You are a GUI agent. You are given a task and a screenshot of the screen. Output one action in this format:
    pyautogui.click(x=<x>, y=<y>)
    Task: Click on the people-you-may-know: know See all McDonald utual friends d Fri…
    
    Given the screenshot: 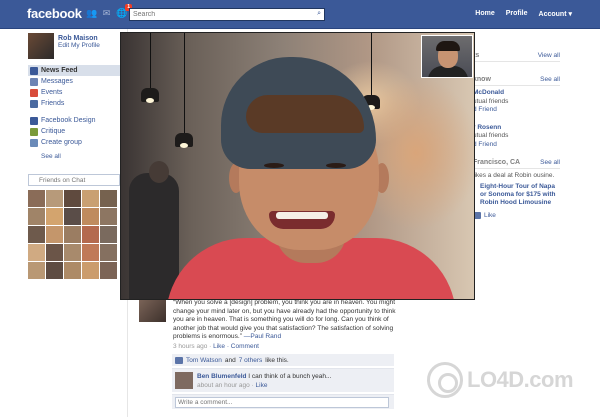 What is the action you would take?
    pyautogui.click(x=516, y=112)
    